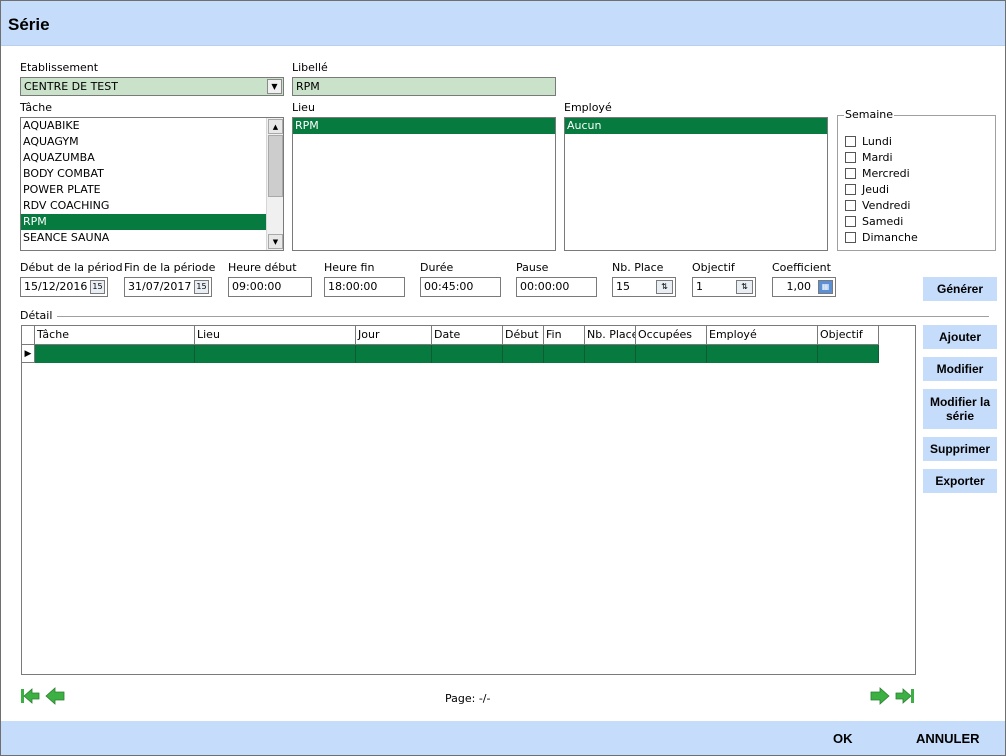  Describe the element at coordinates (152, 206) in the screenshot. I see `list-item: RDV COACHING` at that location.